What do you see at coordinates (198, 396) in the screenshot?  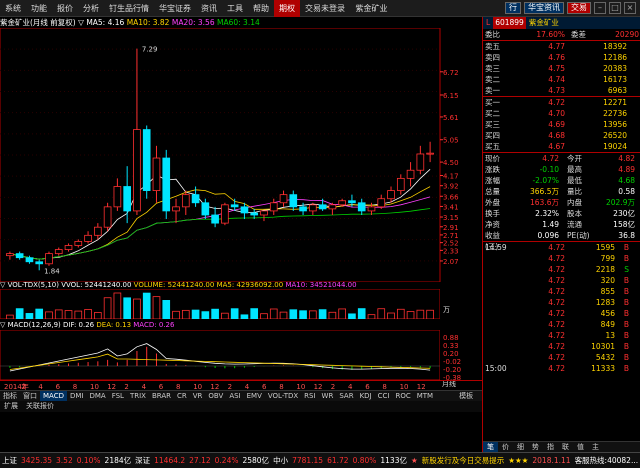 I see `indicator-tab: VR` at bounding box center [198, 396].